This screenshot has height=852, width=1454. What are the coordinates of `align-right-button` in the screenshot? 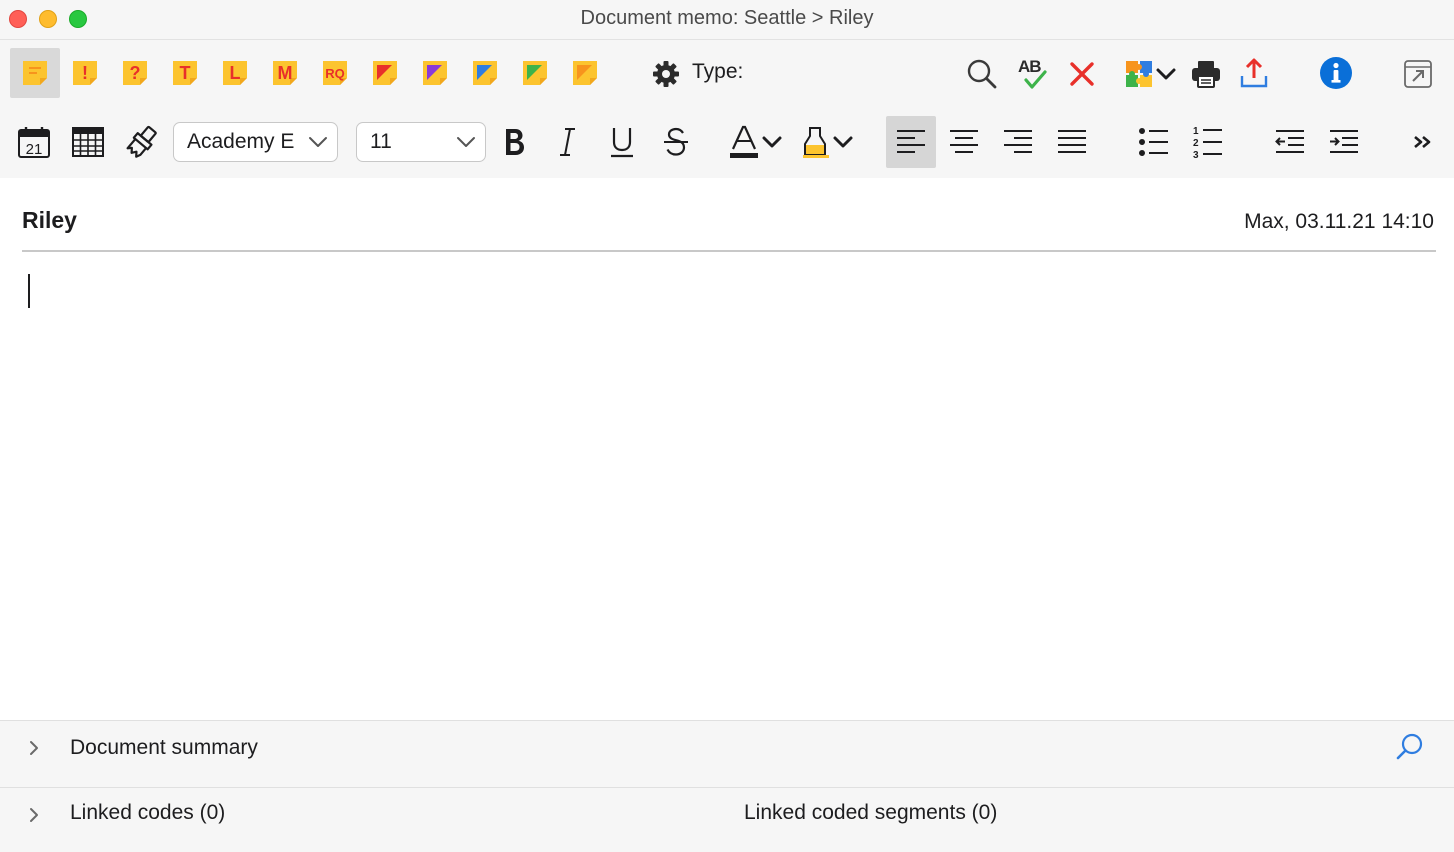 It's located at (1018, 142).